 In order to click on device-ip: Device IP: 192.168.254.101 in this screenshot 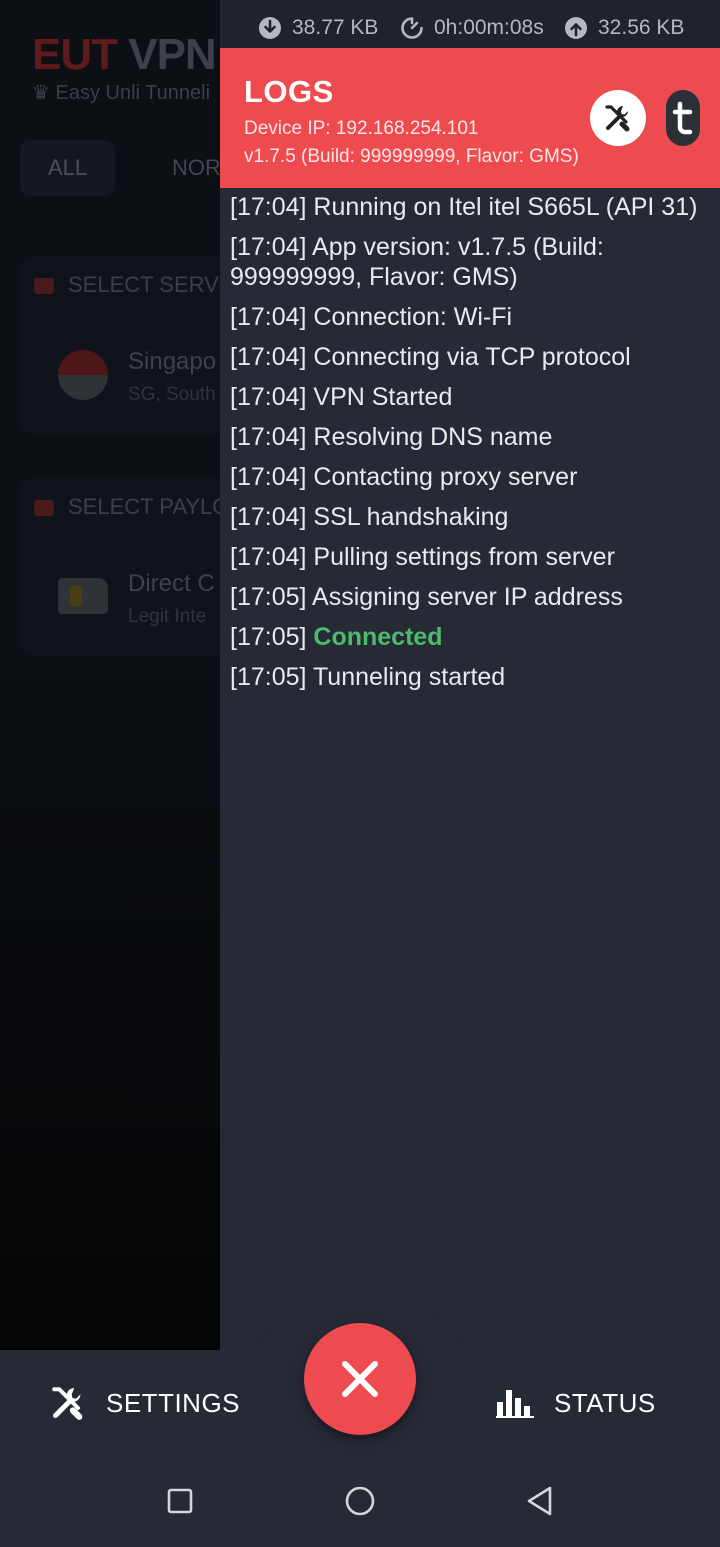, I will do `click(361, 128)`.